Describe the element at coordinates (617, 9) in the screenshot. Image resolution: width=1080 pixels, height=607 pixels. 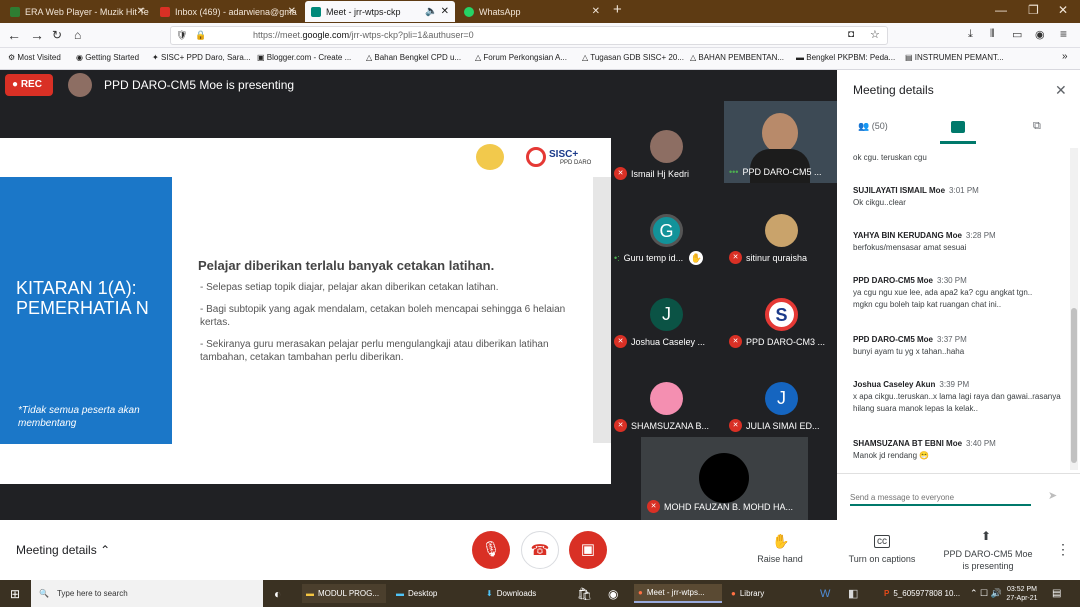
I see `new-tab-button: +` at that location.